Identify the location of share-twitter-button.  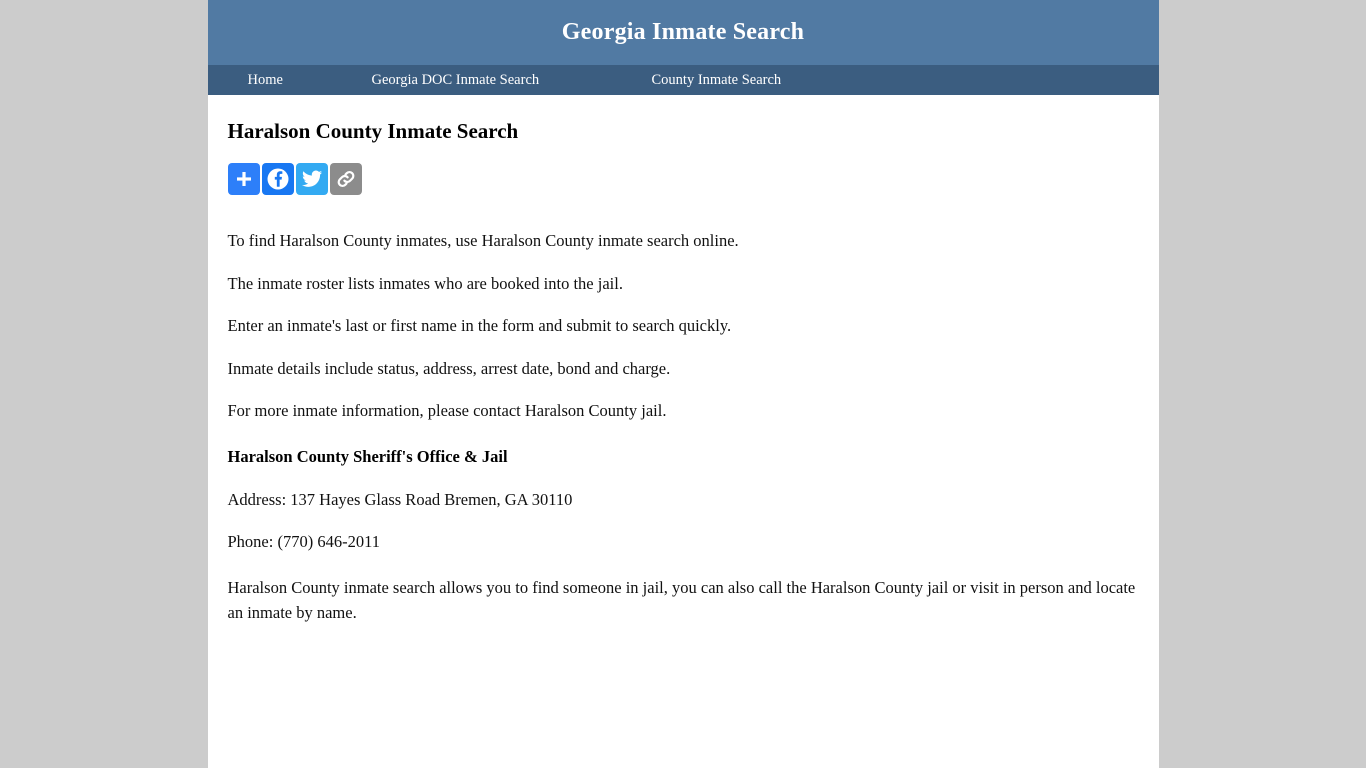
(311, 179).